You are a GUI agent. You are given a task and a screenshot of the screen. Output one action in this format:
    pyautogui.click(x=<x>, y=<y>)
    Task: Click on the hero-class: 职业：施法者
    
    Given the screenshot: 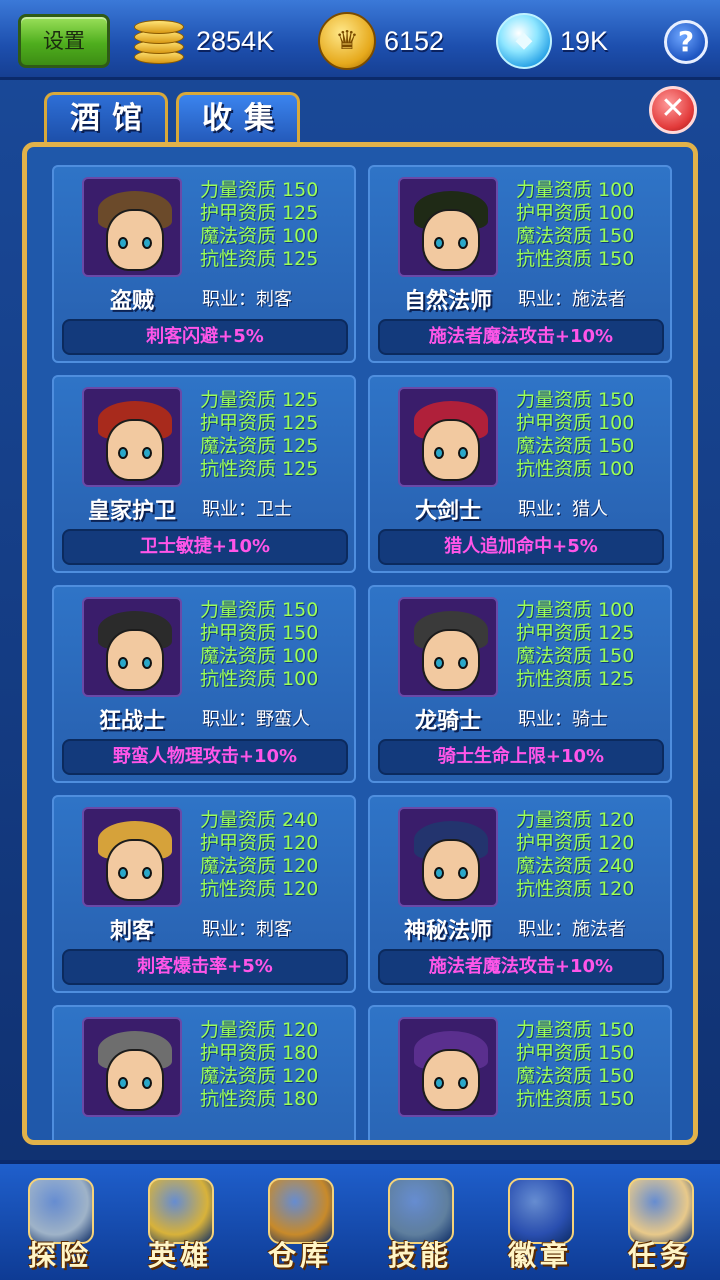 What is the action you would take?
    pyautogui.click(x=572, y=929)
    